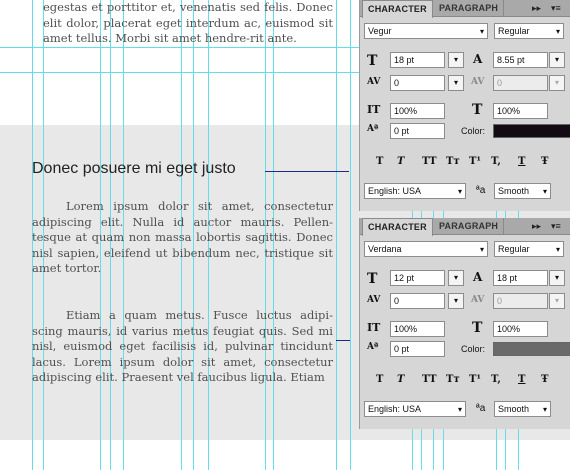 The height and width of the screenshot is (470, 570). Describe the element at coordinates (417, 278) in the screenshot. I see `font-size-input: 12 pt` at that location.